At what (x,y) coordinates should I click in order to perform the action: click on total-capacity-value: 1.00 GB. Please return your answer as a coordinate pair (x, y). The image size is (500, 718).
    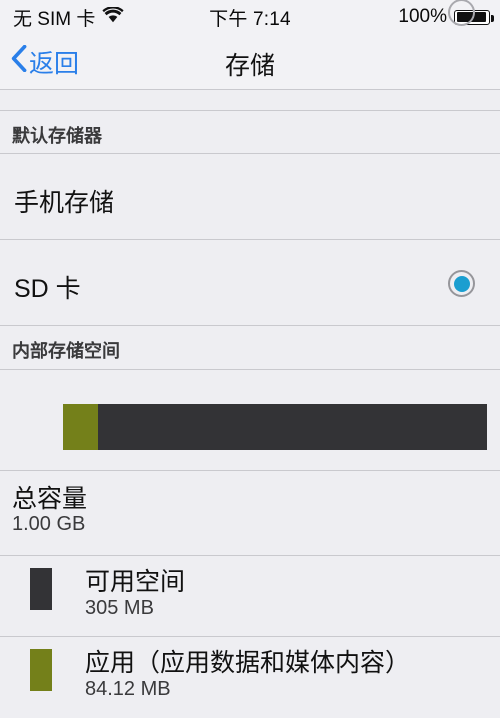
    Looking at the image, I should click on (49, 524).